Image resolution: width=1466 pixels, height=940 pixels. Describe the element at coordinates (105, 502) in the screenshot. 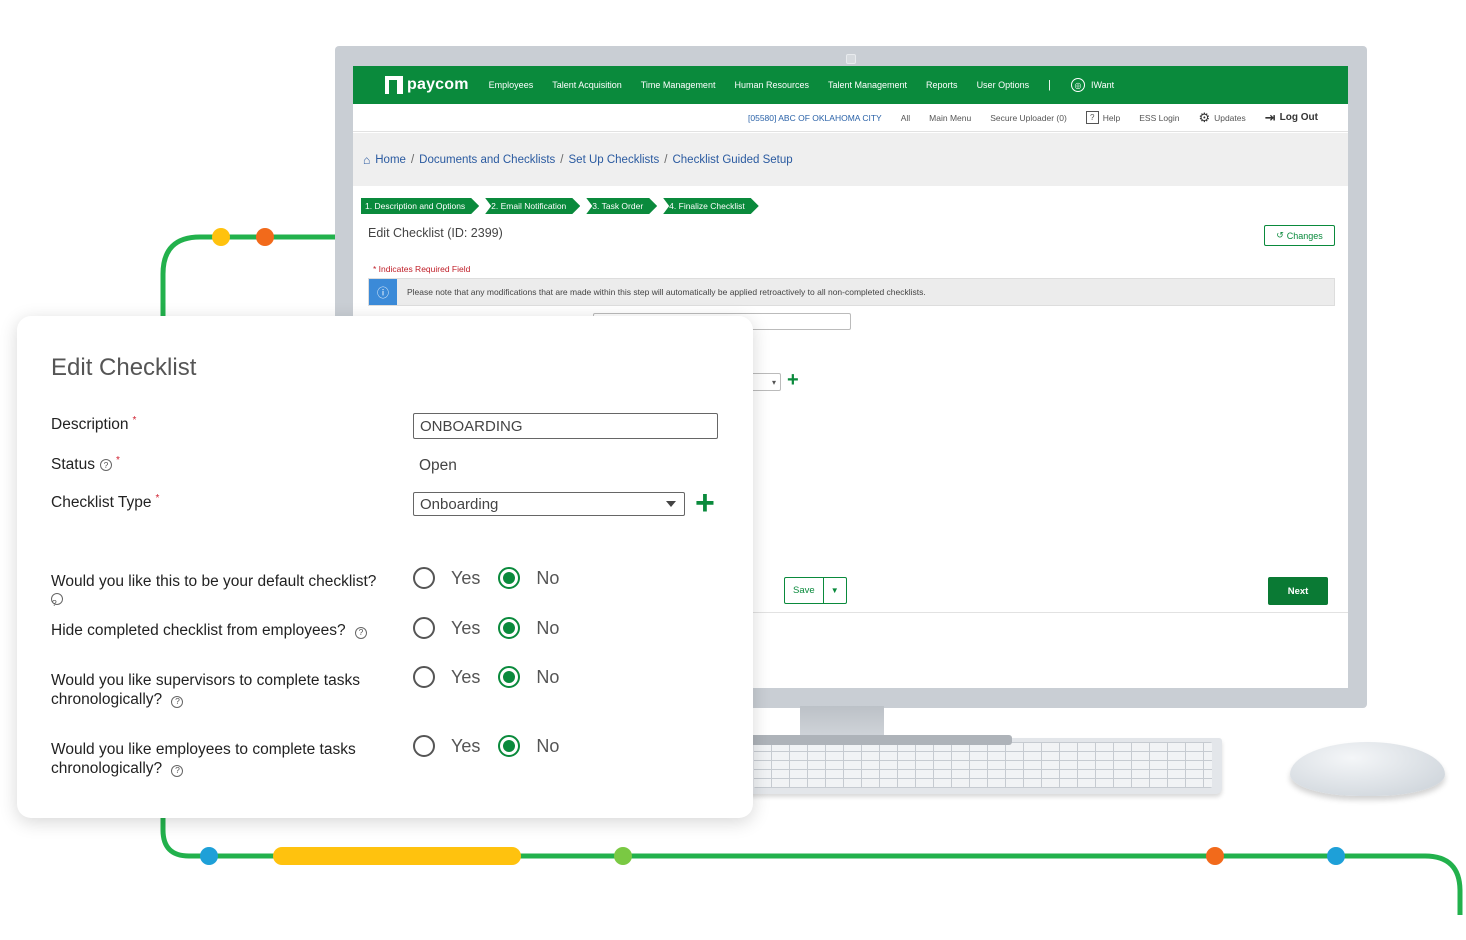

I see `checklist-type-label: Checklist Type *` at that location.